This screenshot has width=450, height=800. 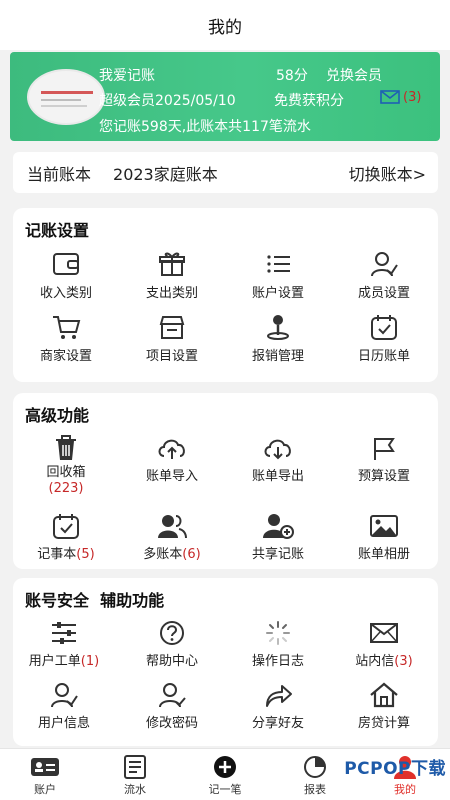 What do you see at coordinates (66, 447) in the screenshot?
I see `trash-icon` at bounding box center [66, 447].